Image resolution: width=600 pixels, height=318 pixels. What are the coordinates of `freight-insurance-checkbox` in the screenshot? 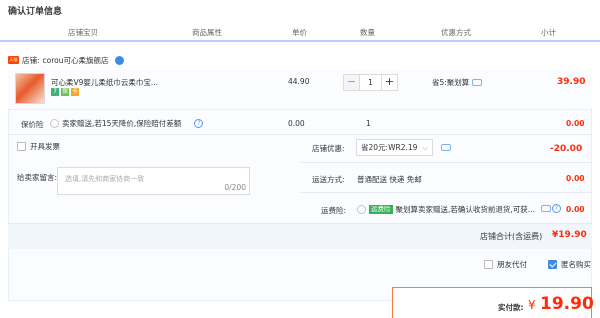 It's located at (361, 209).